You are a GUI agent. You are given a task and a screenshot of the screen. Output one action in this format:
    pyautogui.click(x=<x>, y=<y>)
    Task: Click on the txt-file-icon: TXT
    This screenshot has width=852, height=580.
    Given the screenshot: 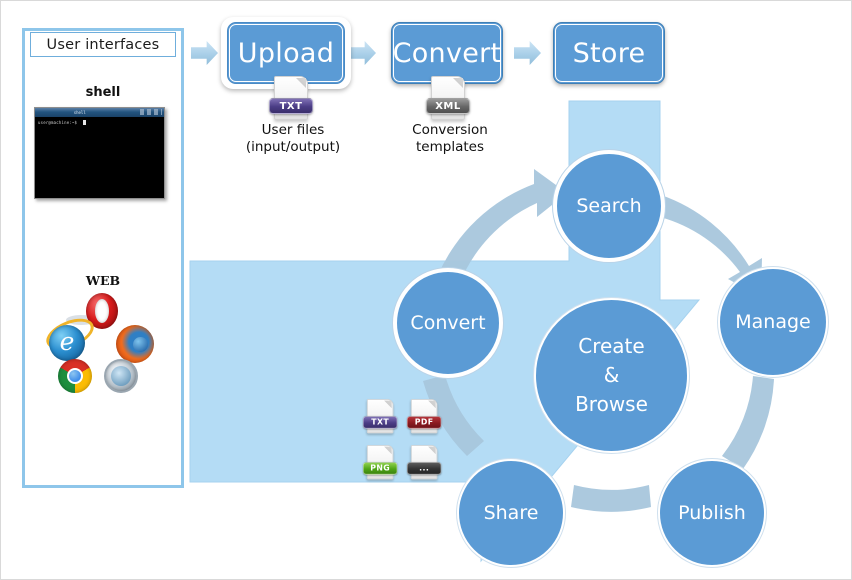 What is the action you would take?
    pyautogui.click(x=291, y=100)
    